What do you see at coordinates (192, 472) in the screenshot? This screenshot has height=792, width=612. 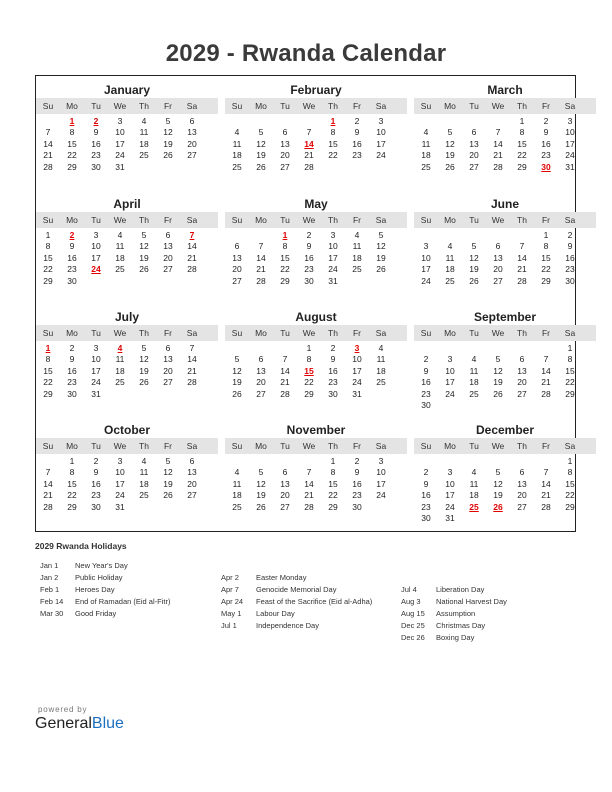 I see `day-cell: 13` at bounding box center [192, 472].